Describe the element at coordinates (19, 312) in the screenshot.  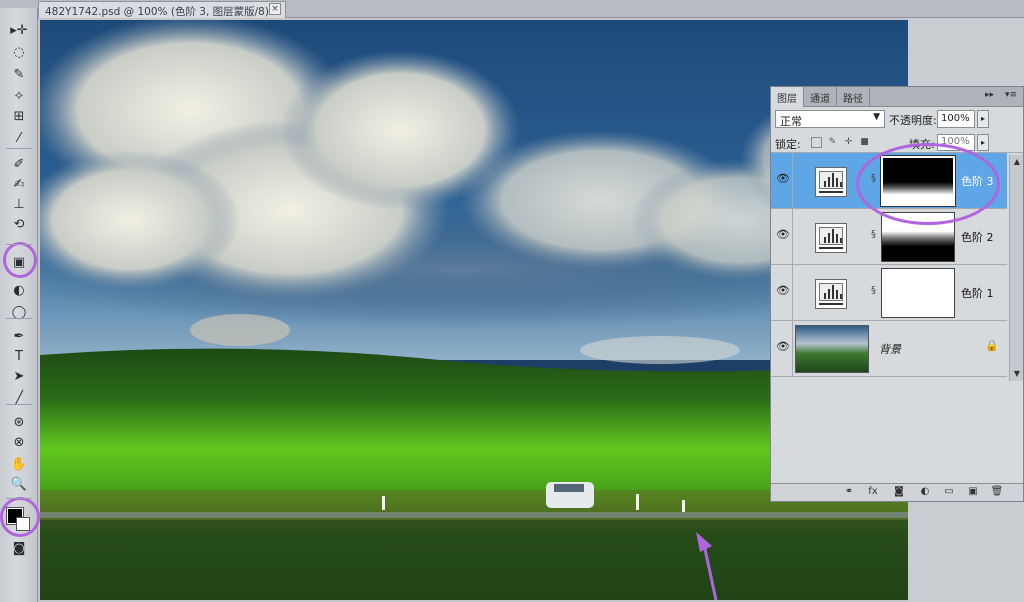
I see `dodge-tool-icon: ◯` at that location.